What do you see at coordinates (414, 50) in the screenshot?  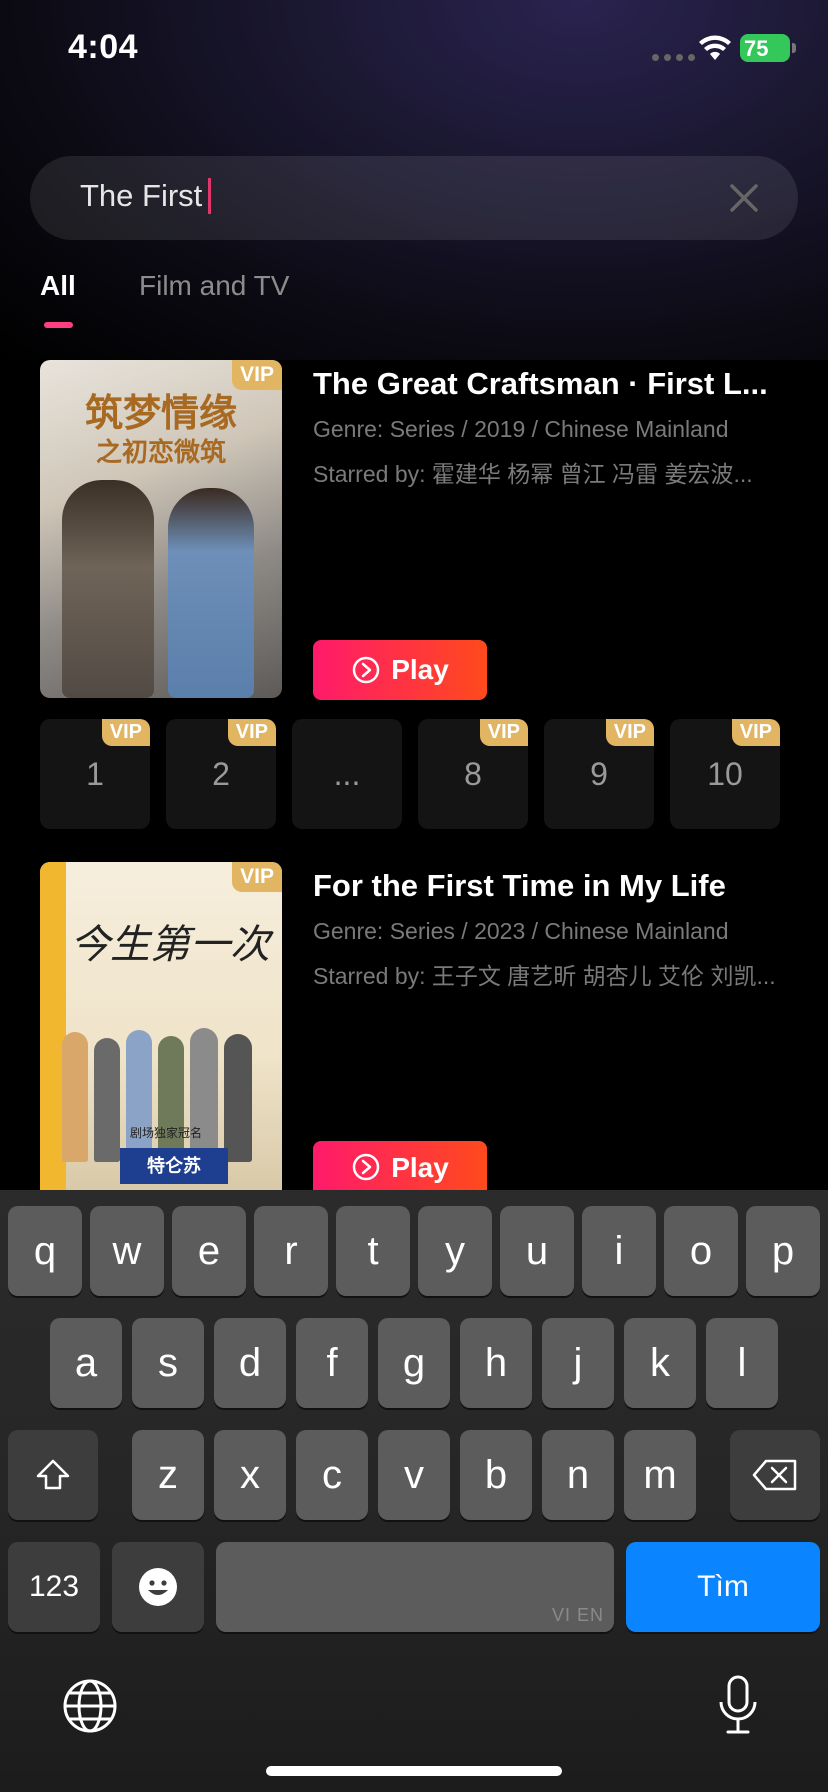 I see `status-bar: 4:04 75` at bounding box center [414, 50].